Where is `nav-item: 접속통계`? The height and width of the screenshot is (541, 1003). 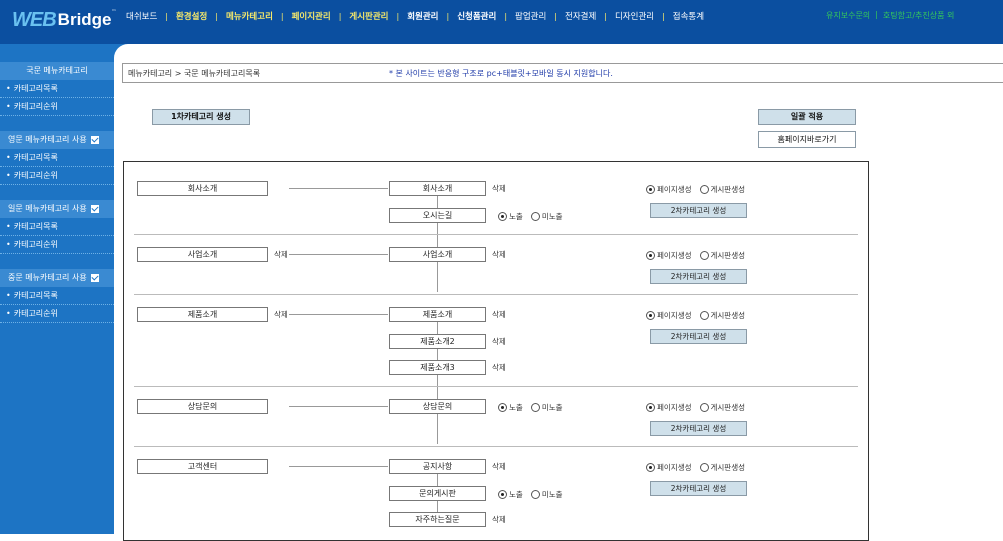
nav-item: 접속통계 is located at coordinates (688, 16).